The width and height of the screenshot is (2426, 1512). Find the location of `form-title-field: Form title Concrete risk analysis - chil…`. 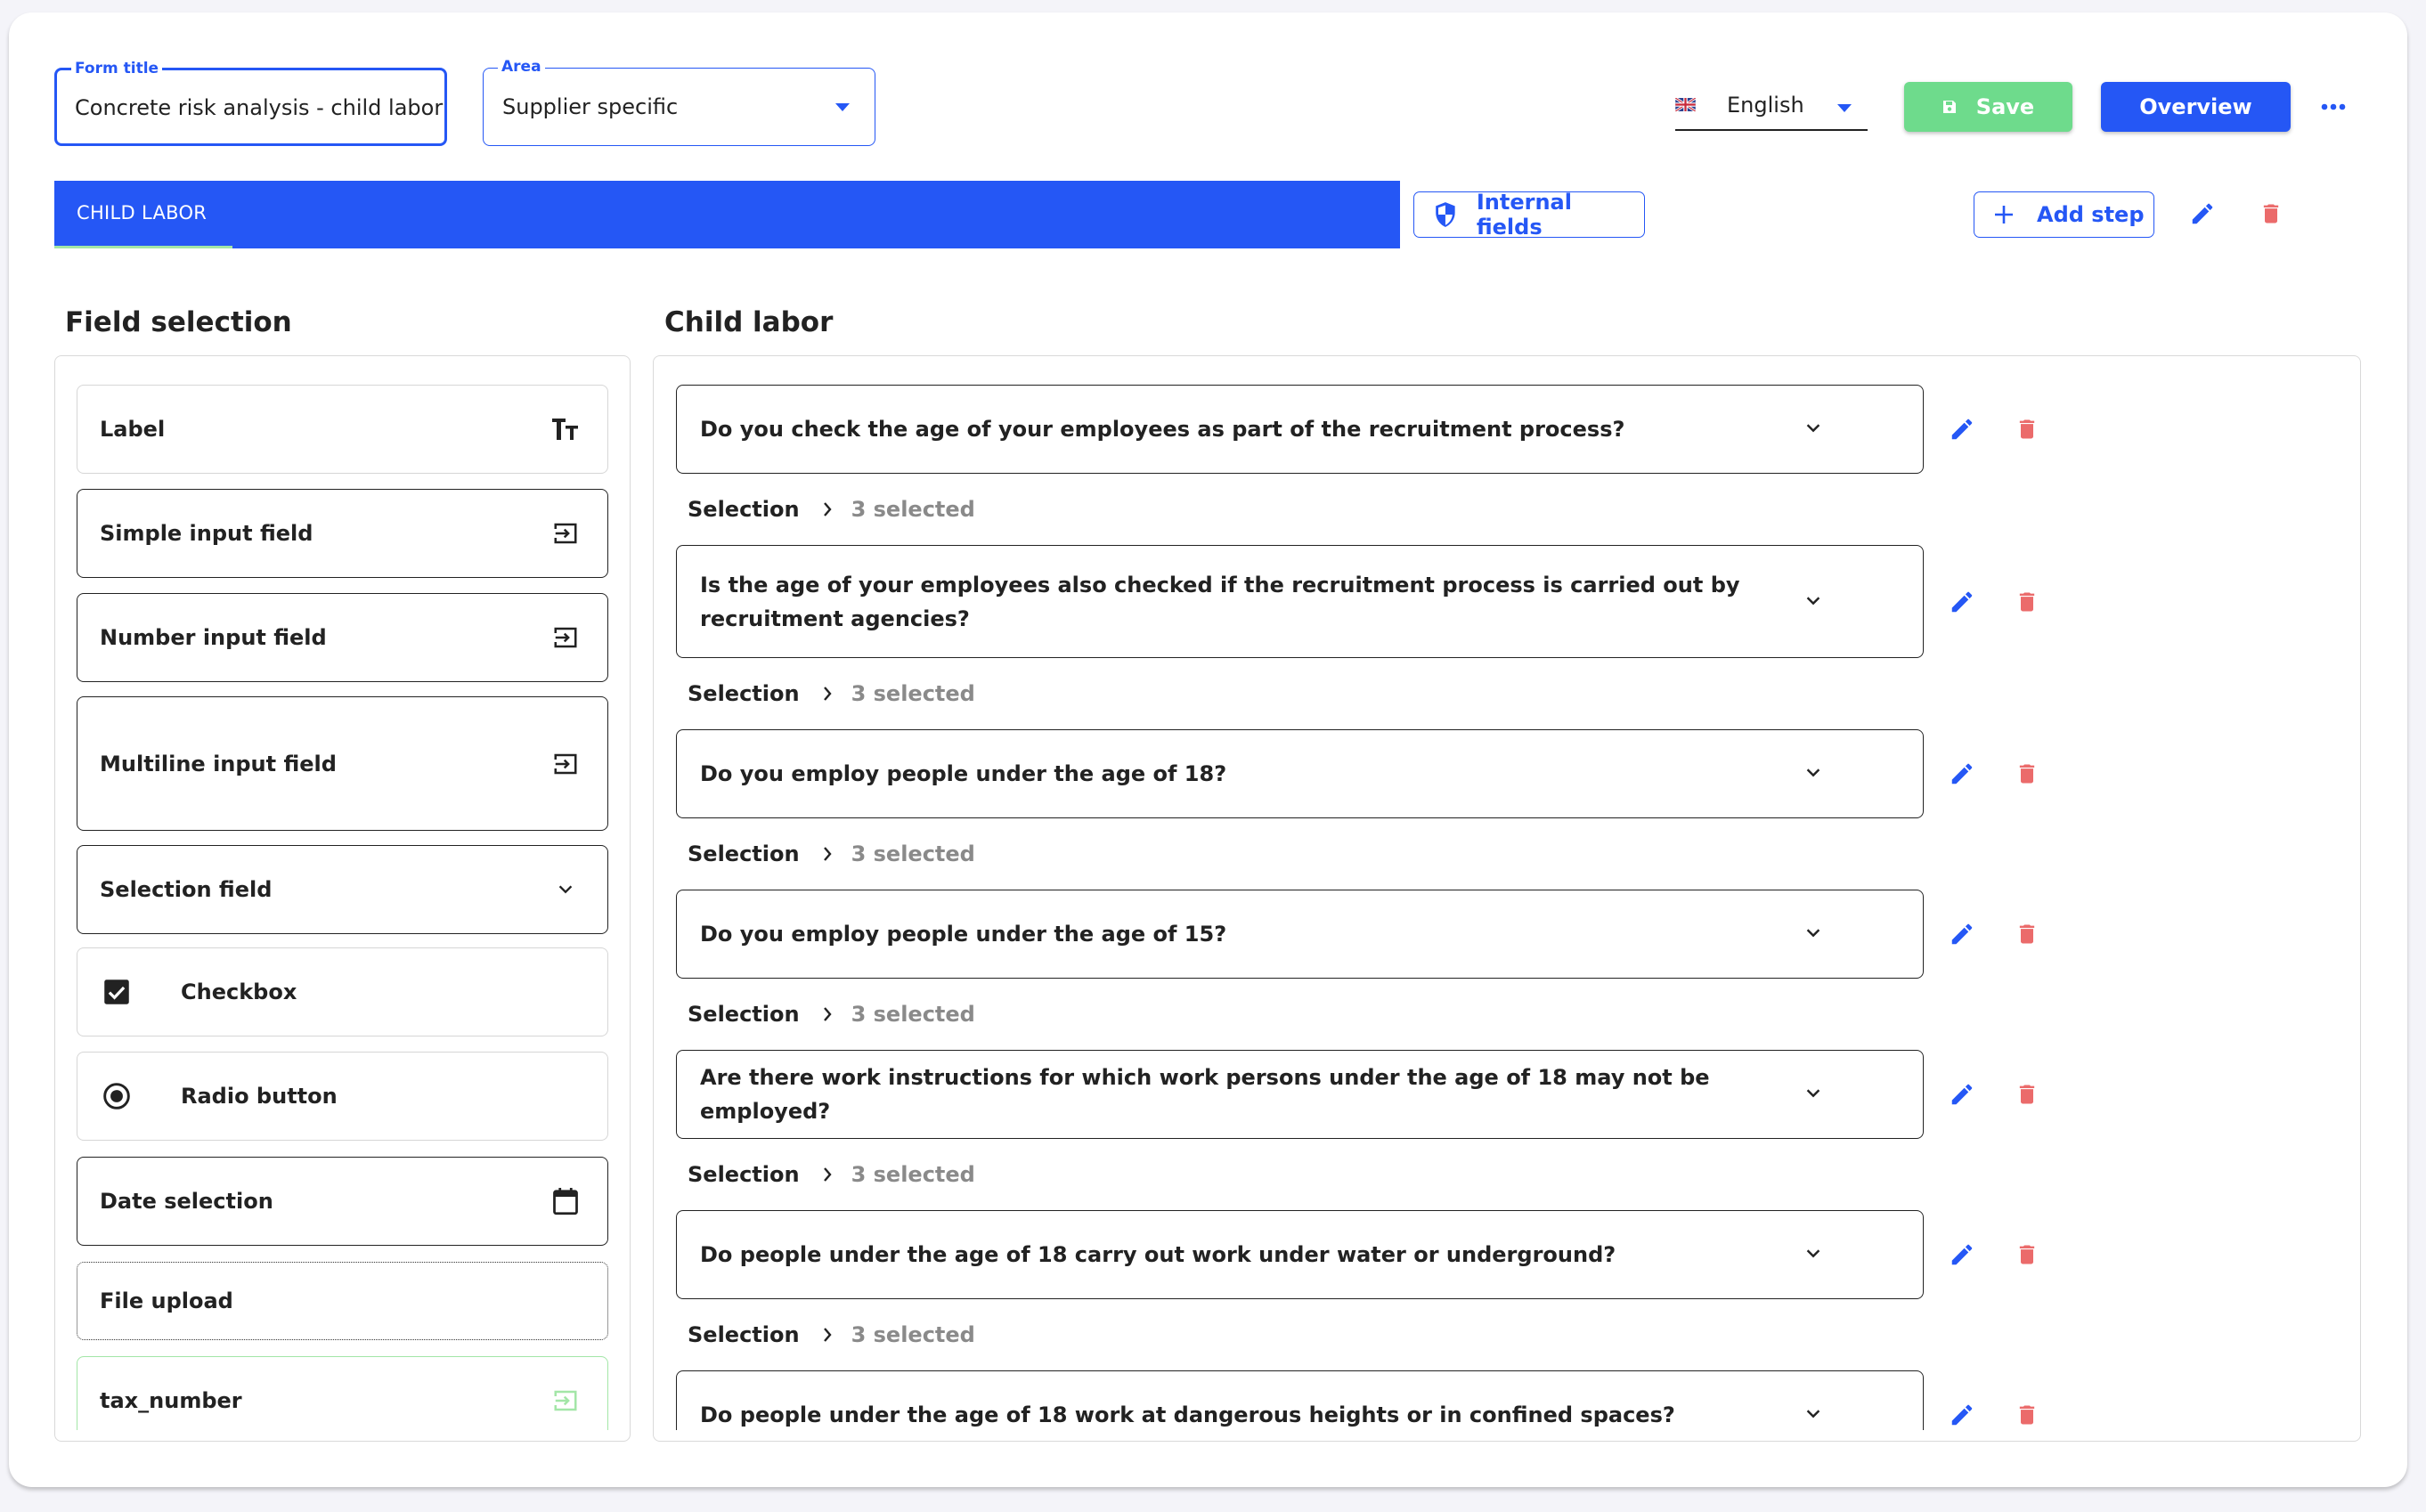

form-title-field: Form title Concrete risk analysis - chil… is located at coordinates (250, 102).